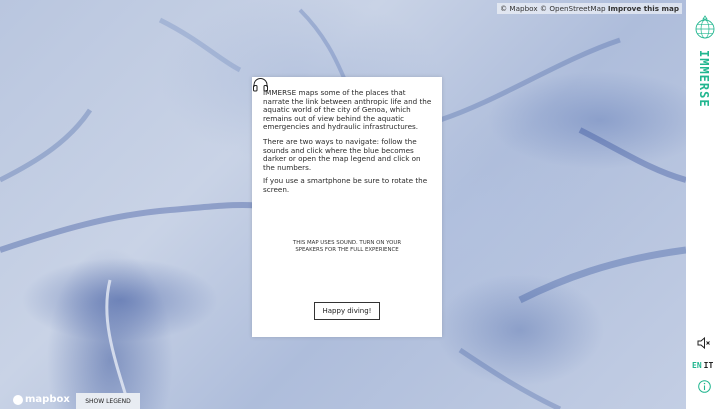  What do you see at coordinates (519, 8) in the screenshot?
I see `mapbox-attribution-link: © Mapbox` at bounding box center [519, 8].